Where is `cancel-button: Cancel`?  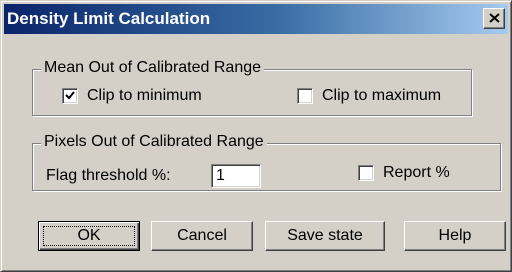
cancel-button: Cancel is located at coordinates (202, 236).